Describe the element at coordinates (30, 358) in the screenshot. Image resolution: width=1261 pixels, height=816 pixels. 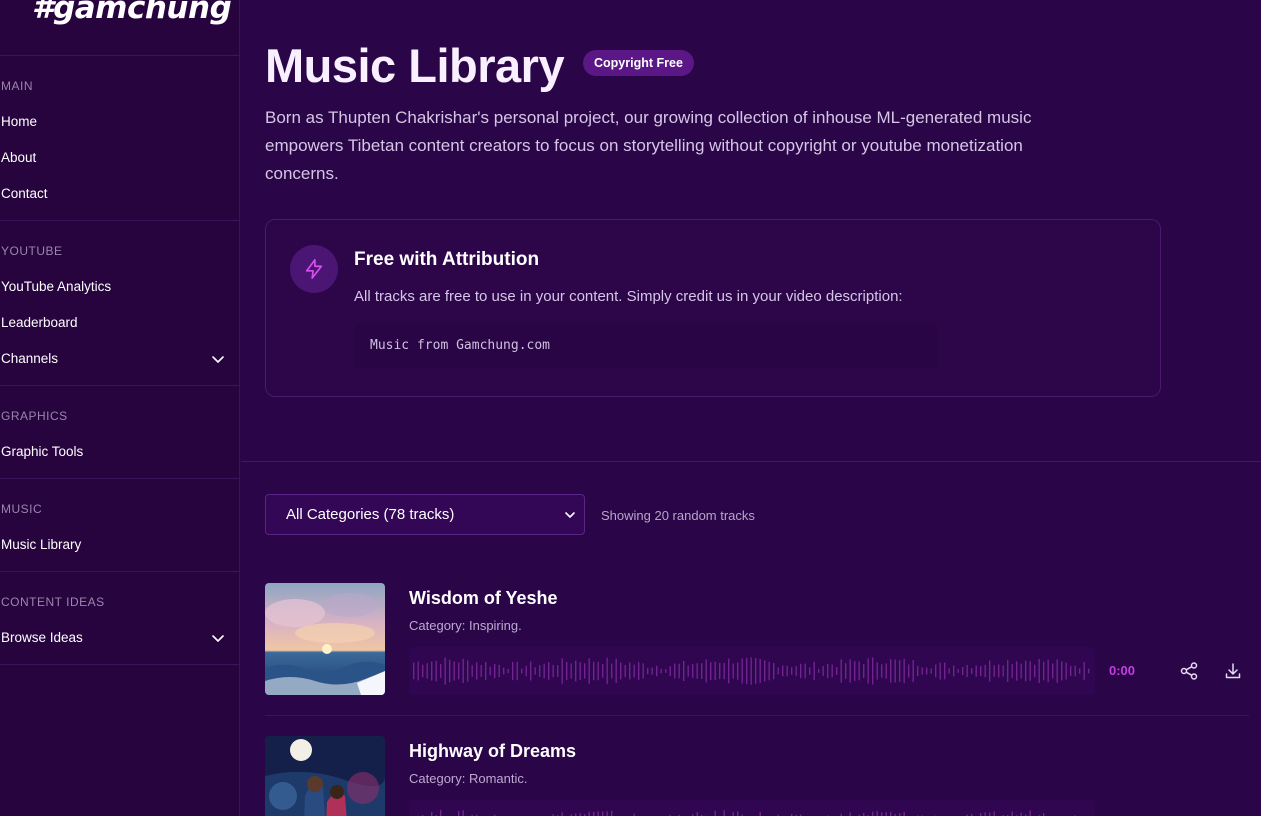
I see `sidebar-item-label: Channels` at that location.